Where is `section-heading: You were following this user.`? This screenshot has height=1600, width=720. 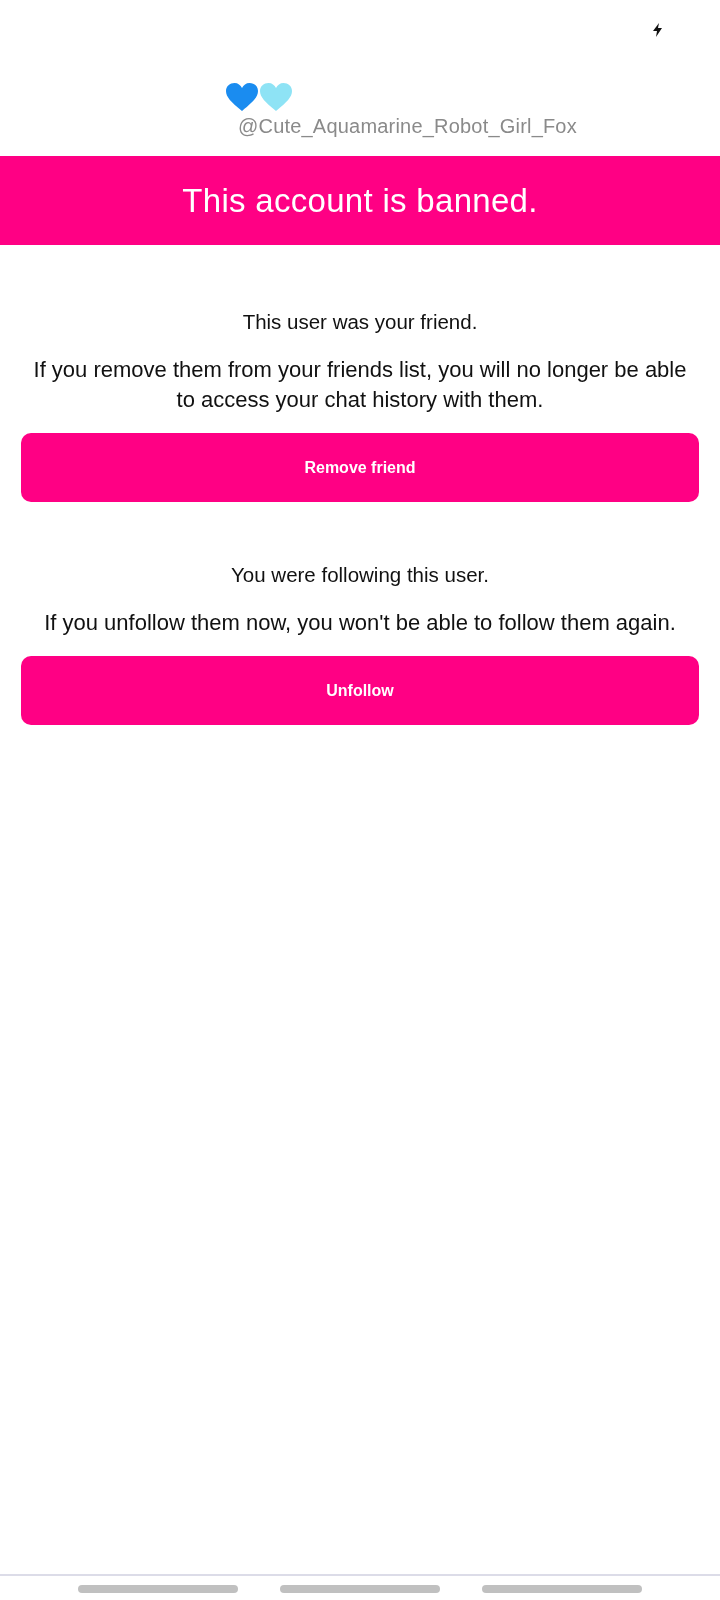 section-heading: You were following this user. is located at coordinates (360, 575).